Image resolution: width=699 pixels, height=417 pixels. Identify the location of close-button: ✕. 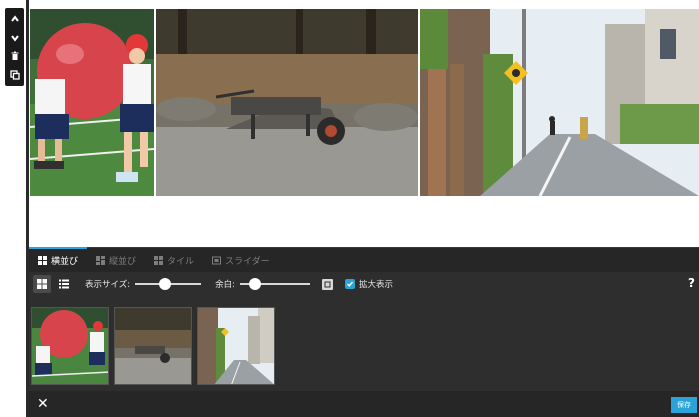
(43, 404).